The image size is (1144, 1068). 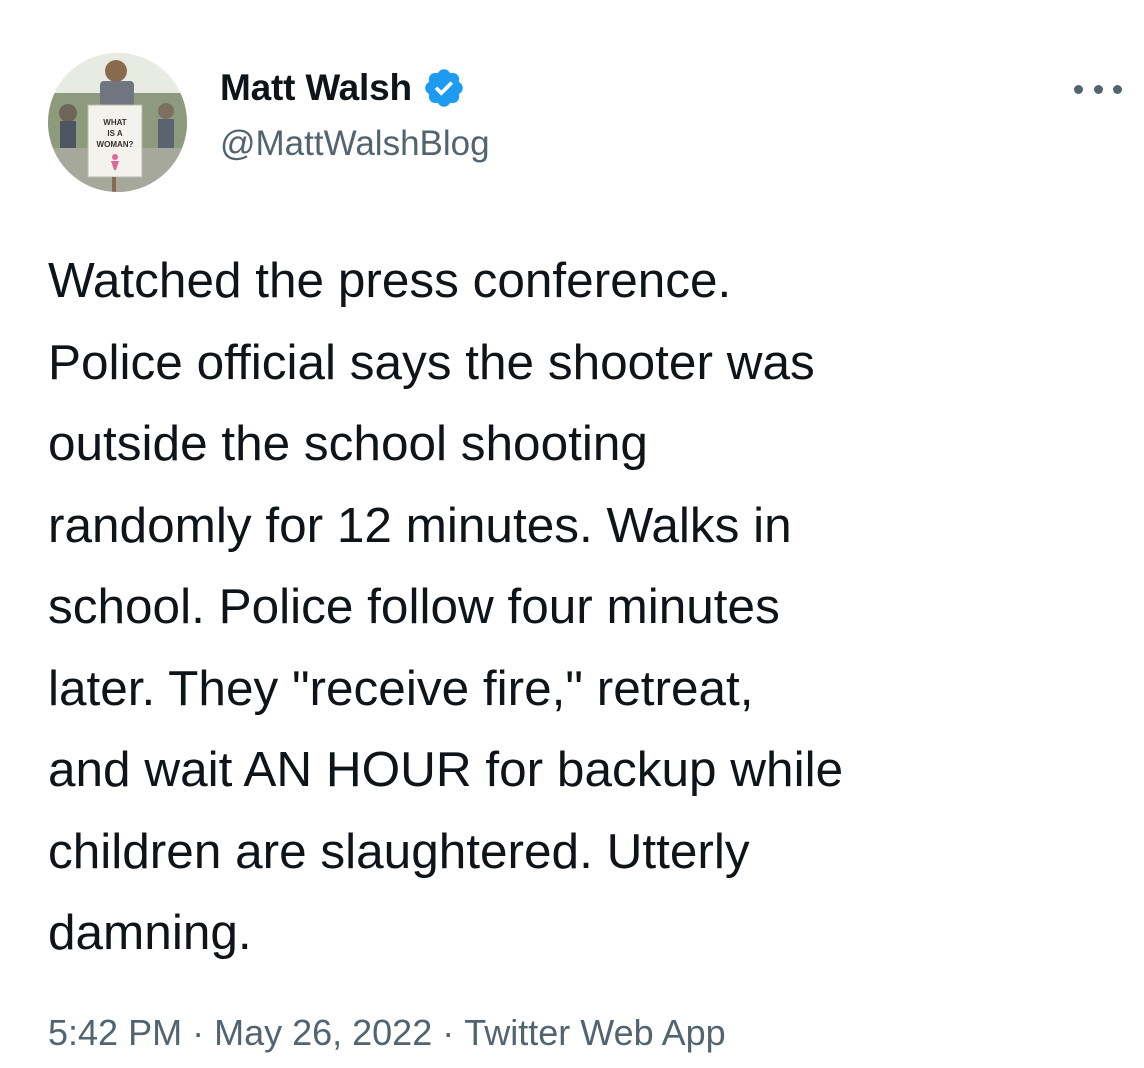 What do you see at coordinates (316, 88) in the screenshot?
I see `author-display-name: Matt Walsh` at bounding box center [316, 88].